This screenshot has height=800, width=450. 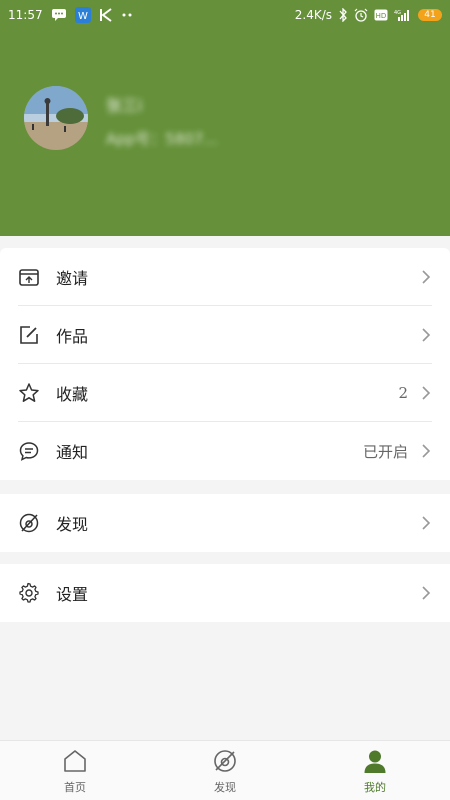 What do you see at coordinates (72, 452) in the screenshot?
I see `menu-label-notifications: 通知` at bounding box center [72, 452].